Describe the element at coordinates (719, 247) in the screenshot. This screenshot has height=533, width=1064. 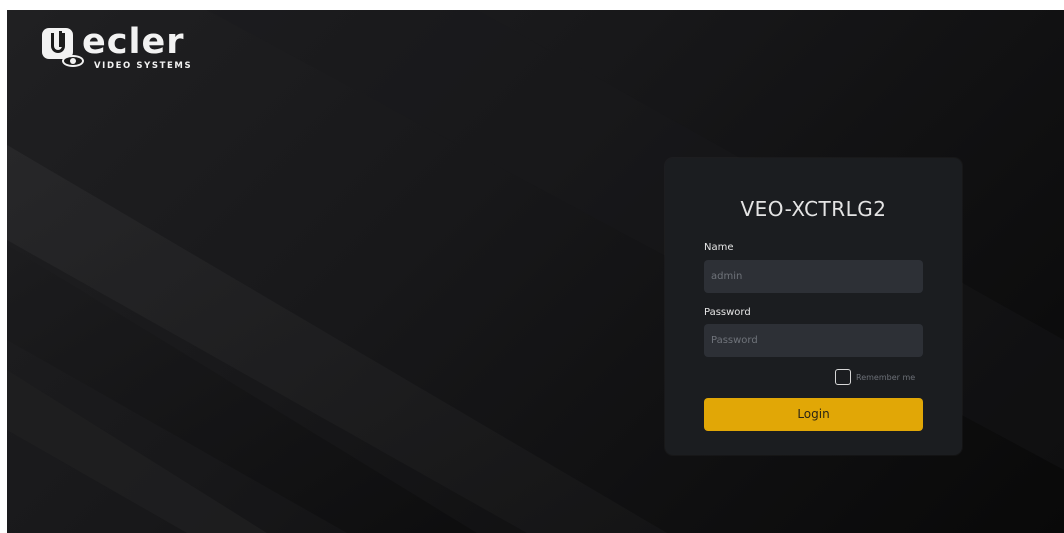
I see `name-label: Name` at that location.